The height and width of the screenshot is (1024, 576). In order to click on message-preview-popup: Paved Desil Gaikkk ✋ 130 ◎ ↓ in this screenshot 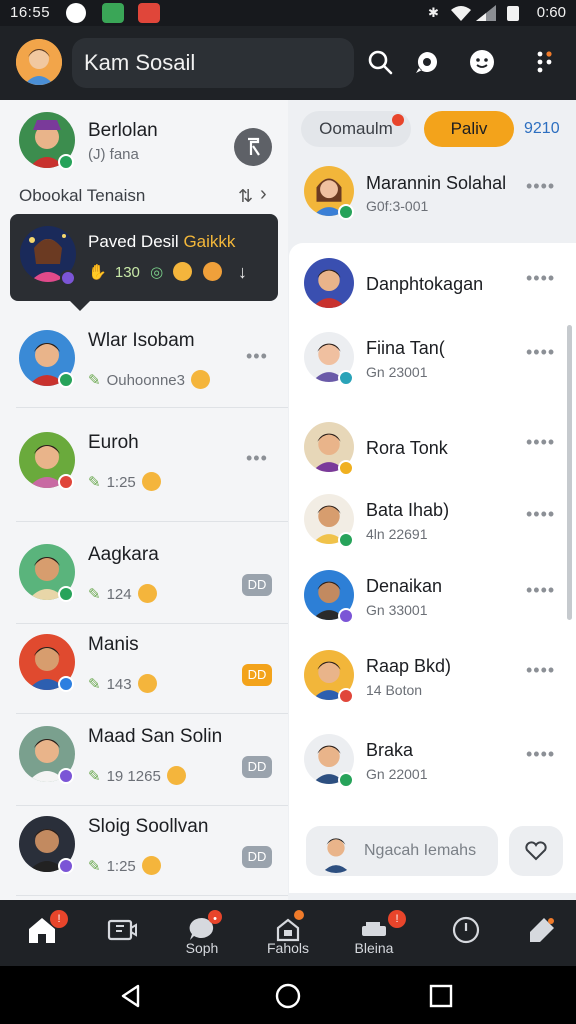, I will do `click(144, 262)`.